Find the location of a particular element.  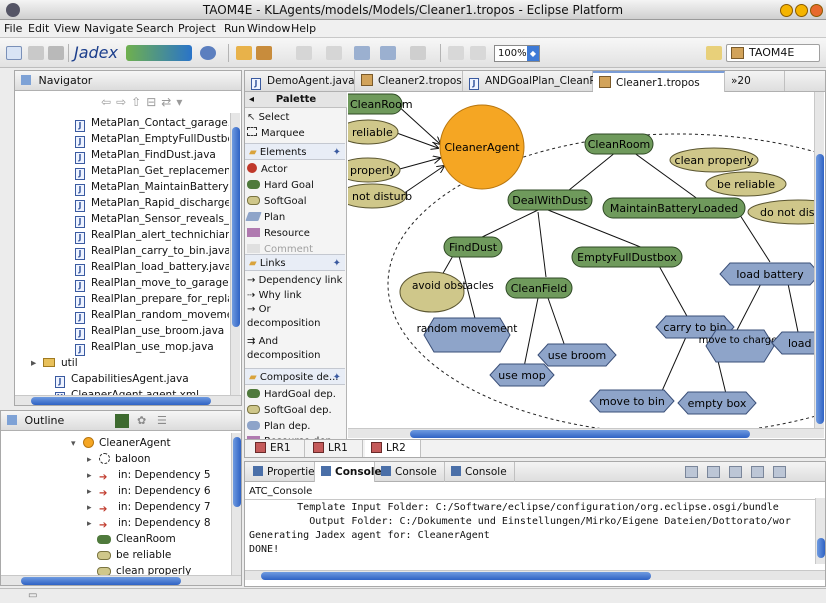

console-clear-icon is located at coordinates (691, 472).